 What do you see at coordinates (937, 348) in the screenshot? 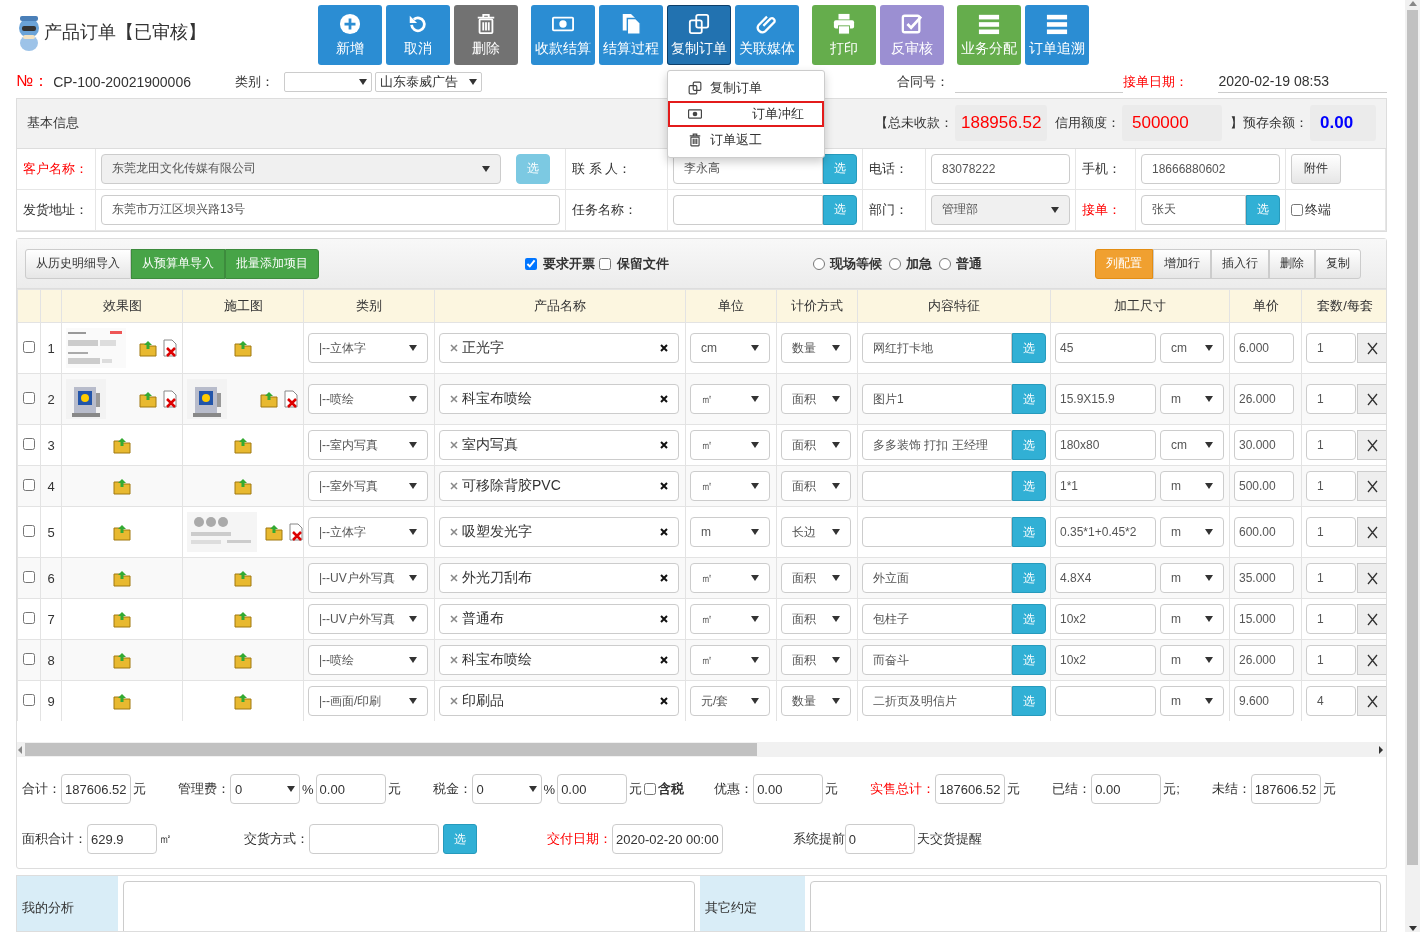
I see `content-field: 网红打卡地` at bounding box center [937, 348].